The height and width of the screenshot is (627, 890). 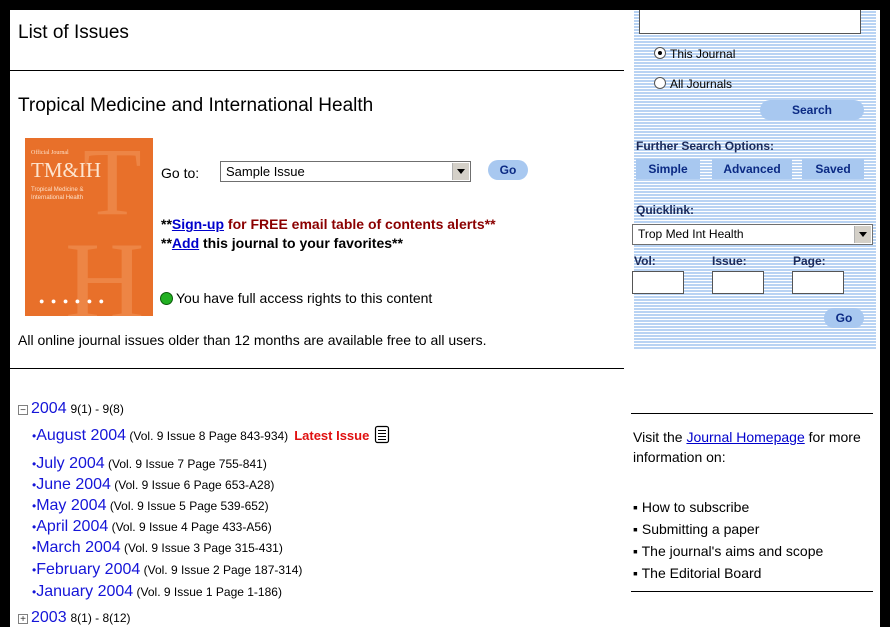 I want to click on search-sidebar, so click(x=755, y=180).